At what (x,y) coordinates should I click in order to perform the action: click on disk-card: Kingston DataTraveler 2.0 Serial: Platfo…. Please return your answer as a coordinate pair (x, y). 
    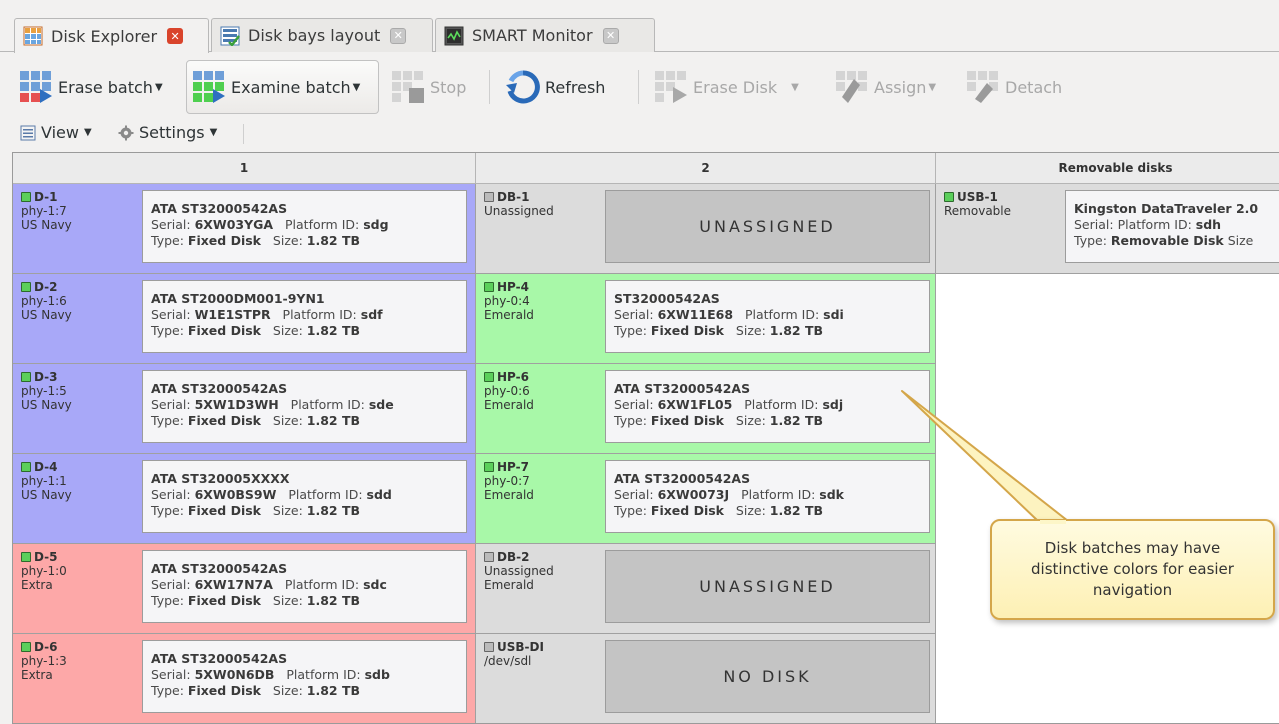
    Looking at the image, I should click on (1172, 226).